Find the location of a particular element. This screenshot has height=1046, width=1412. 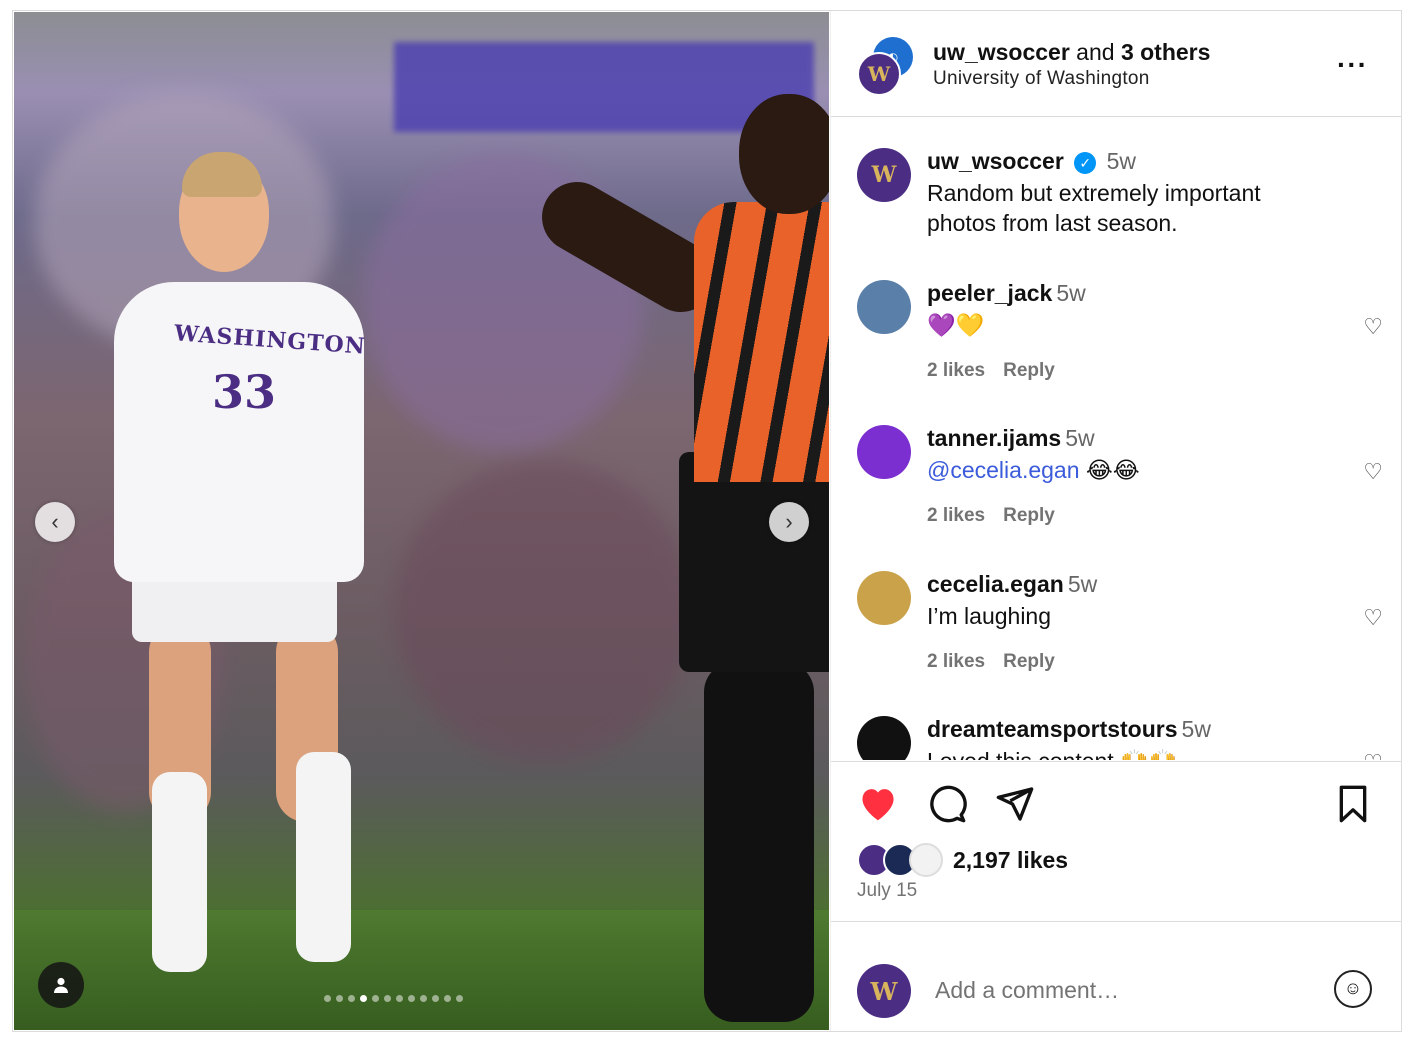

next-photo-button: › is located at coordinates (789, 522).